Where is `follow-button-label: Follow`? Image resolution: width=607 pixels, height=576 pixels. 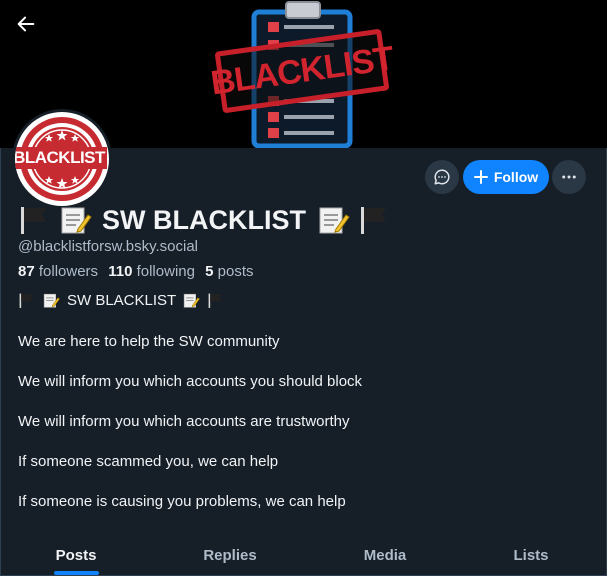 follow-button-label: Follow is located at coordinates (516, 177).